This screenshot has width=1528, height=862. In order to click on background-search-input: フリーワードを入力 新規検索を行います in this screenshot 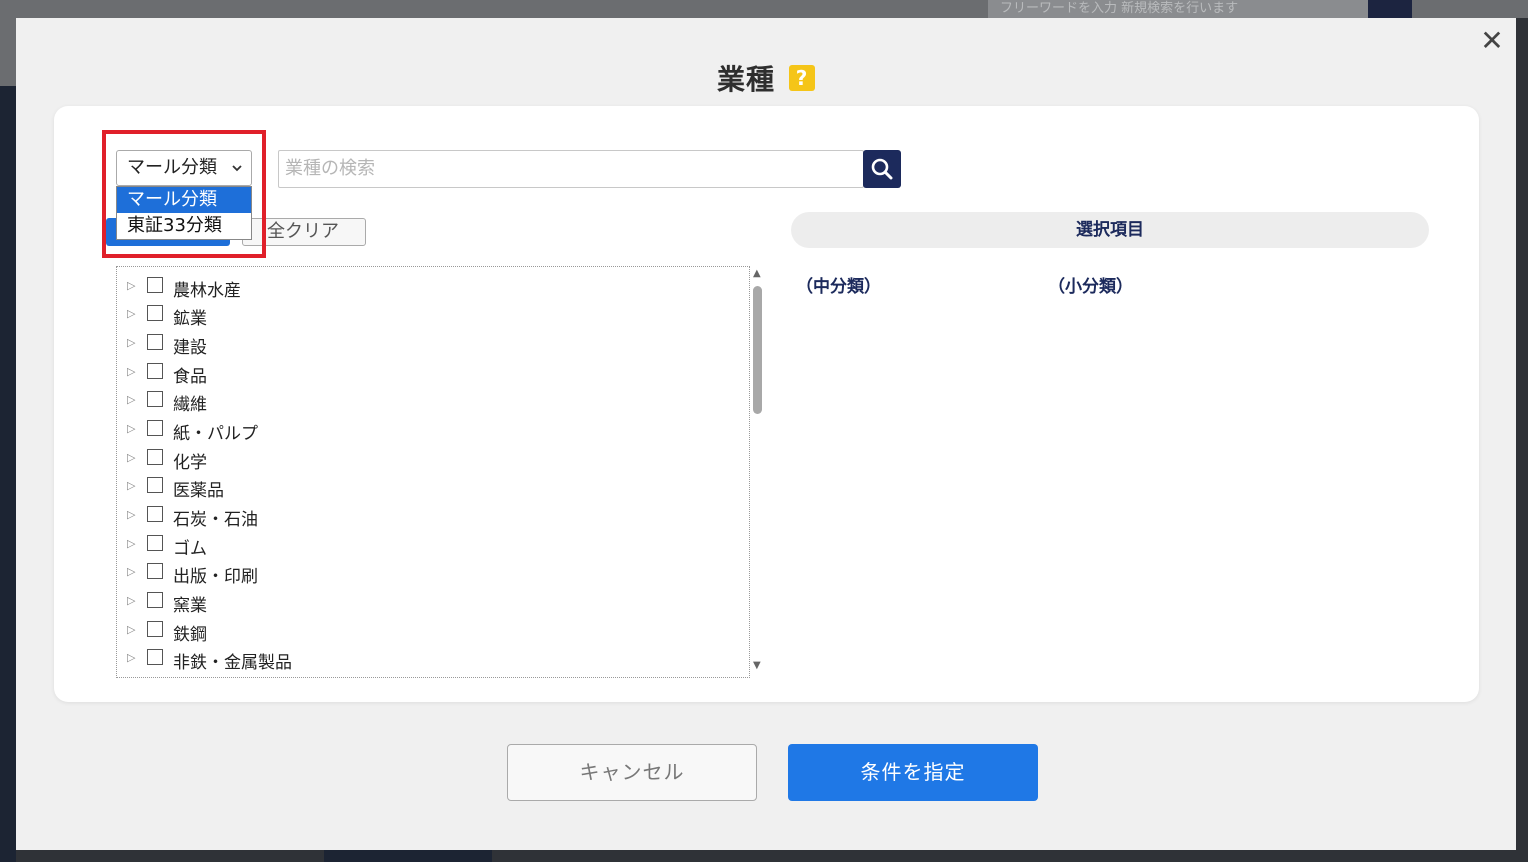, I will do `click(1178, 9)`.